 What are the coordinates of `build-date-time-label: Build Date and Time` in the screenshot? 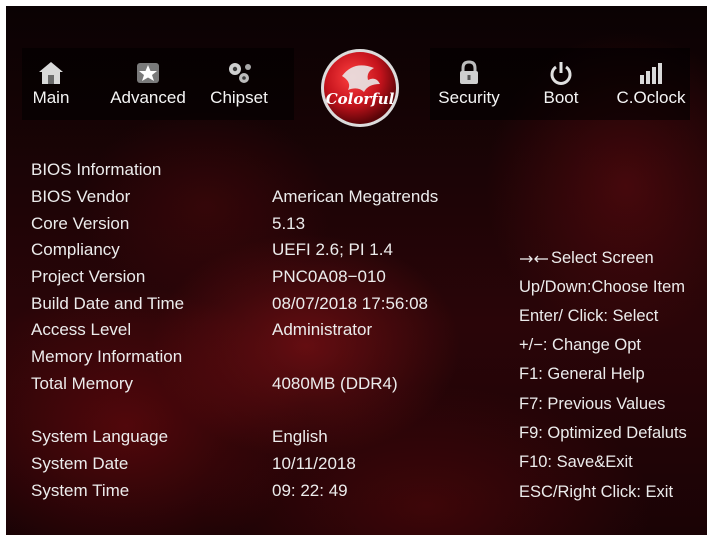 It's located at (108, 303).